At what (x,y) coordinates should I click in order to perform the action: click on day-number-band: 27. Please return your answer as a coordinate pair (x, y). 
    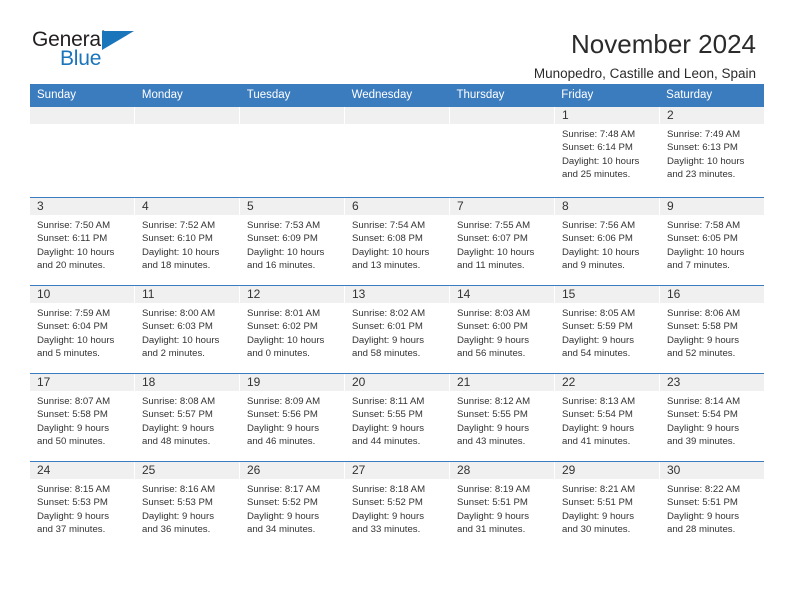
    Looking at the image, I should click on (397, 470).